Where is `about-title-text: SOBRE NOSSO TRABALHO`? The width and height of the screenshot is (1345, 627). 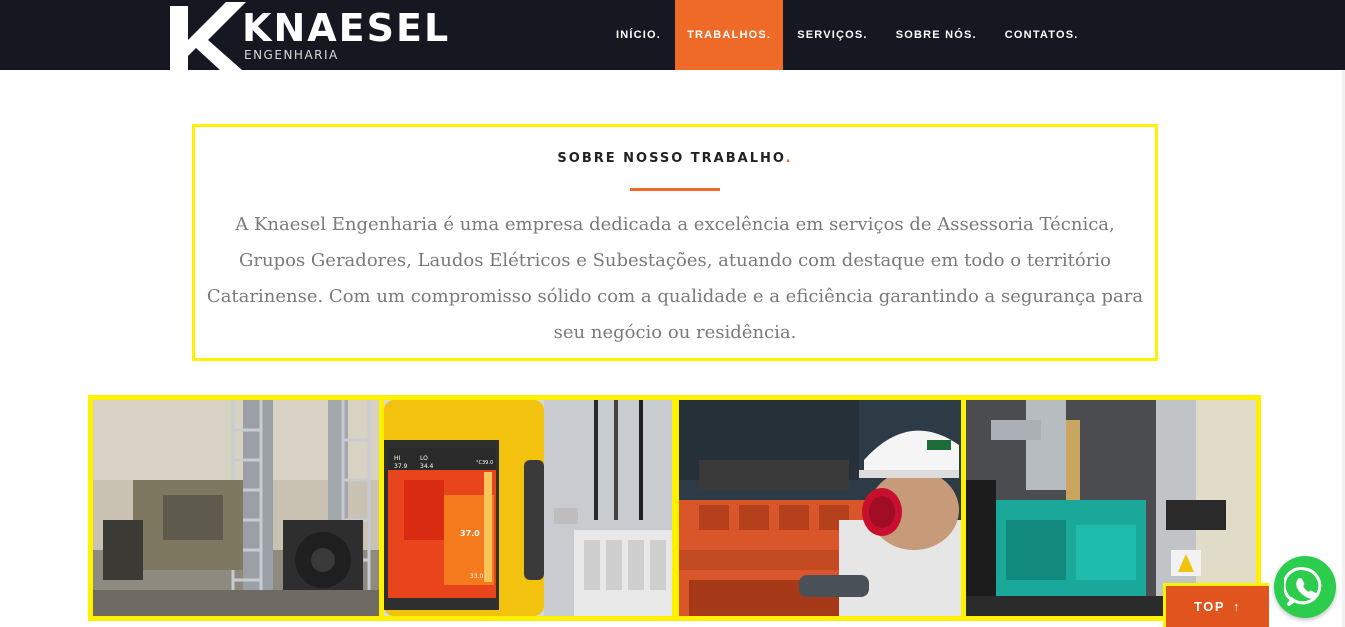 about-title-text: SOBRE NOSSO TRABALHO is located at coordinates (671, 158).